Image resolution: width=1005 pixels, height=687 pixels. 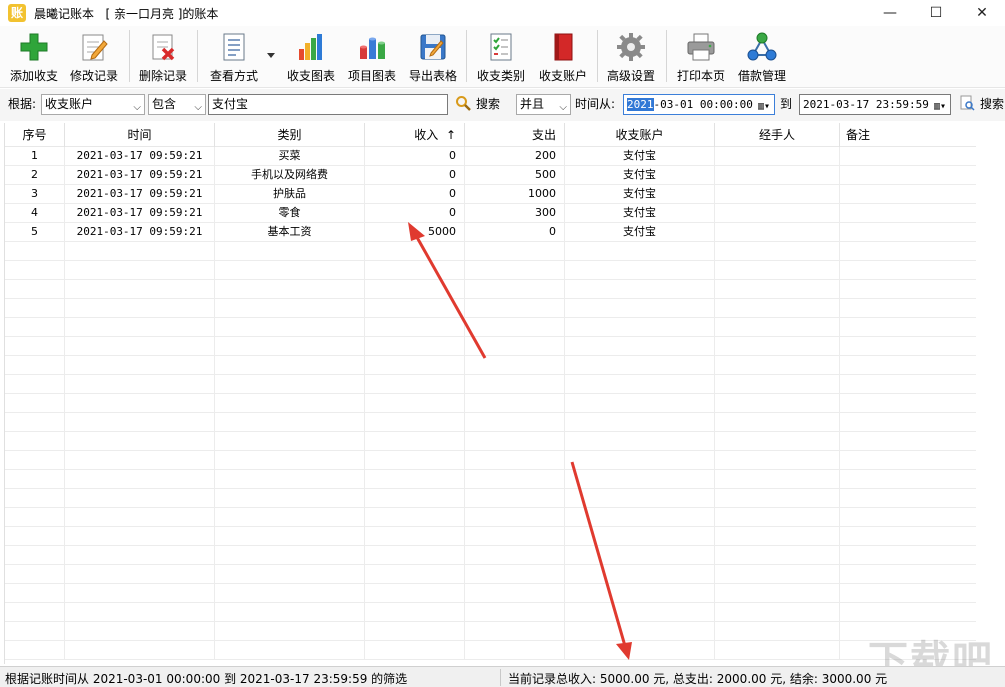 I want to click on table-row: 4 2021-03-17 09:59:21 零食 0 300 支付宝, so click(x=490, y=213).